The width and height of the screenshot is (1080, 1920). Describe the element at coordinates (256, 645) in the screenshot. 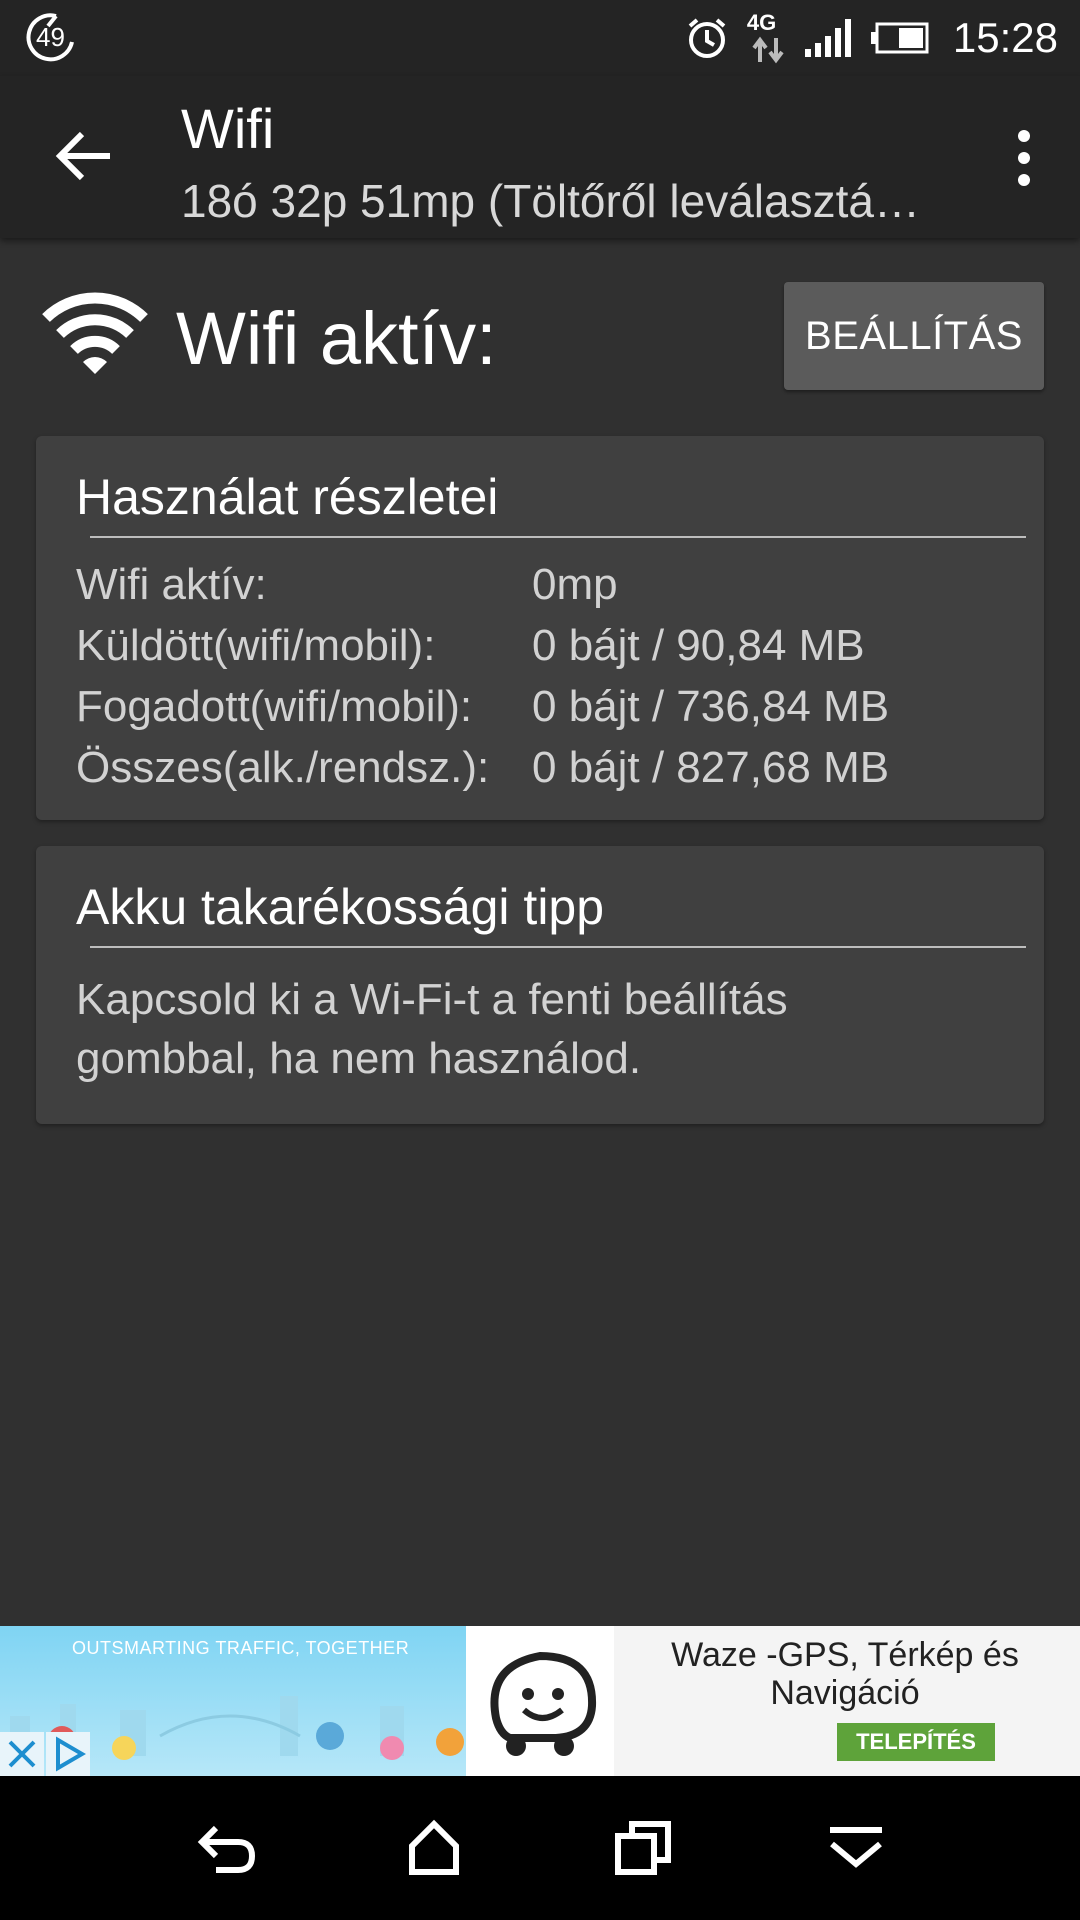

I see `usage-label: Küldött(wifi/mobil):` at that location.